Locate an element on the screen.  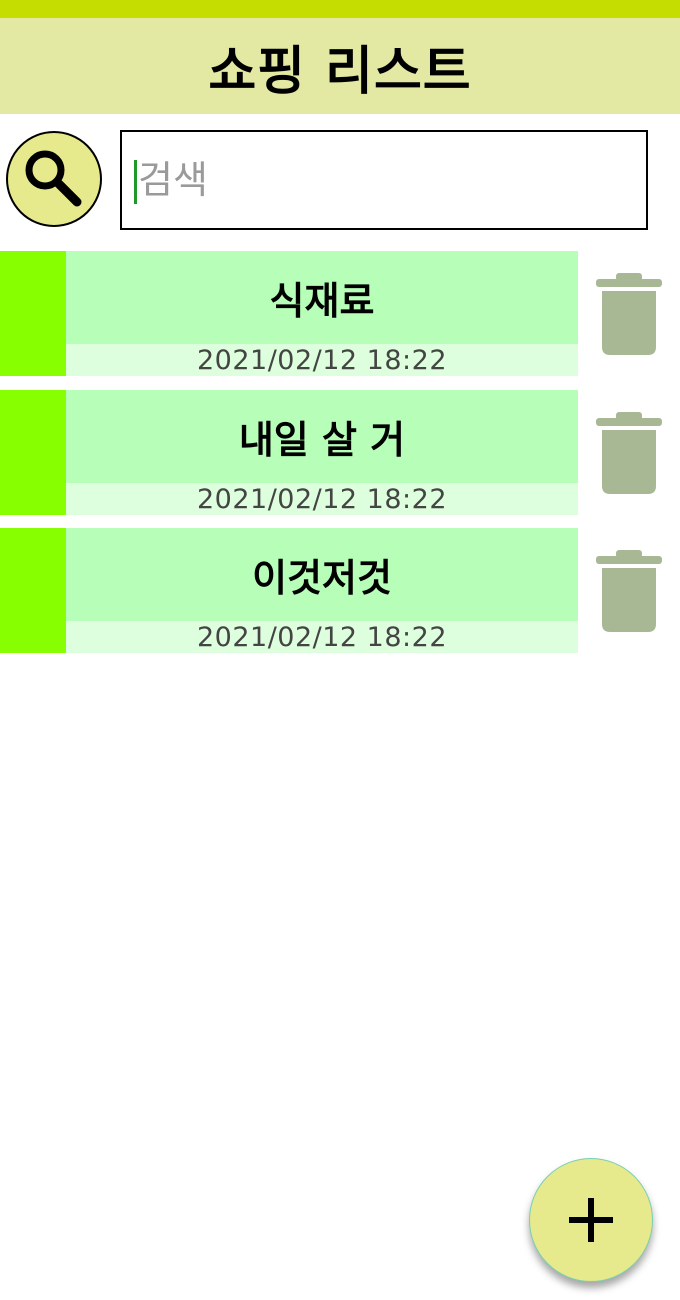
plus-icon is located at coordinates (591, 1220).